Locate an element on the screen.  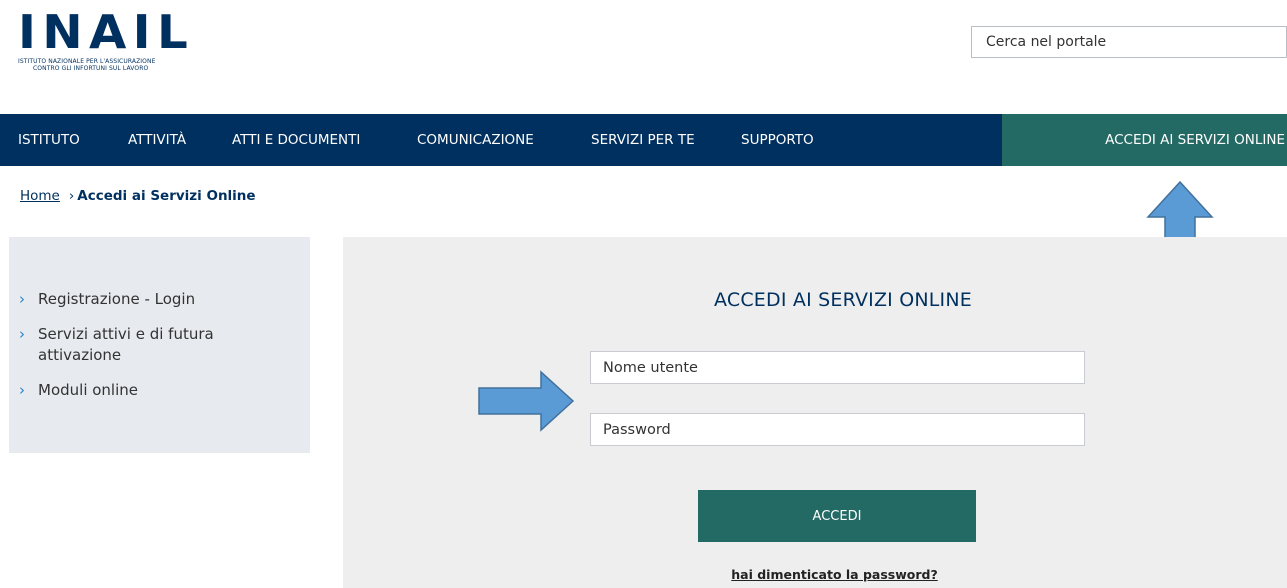
username-field-wrapper is located at coordinates (837, 367).